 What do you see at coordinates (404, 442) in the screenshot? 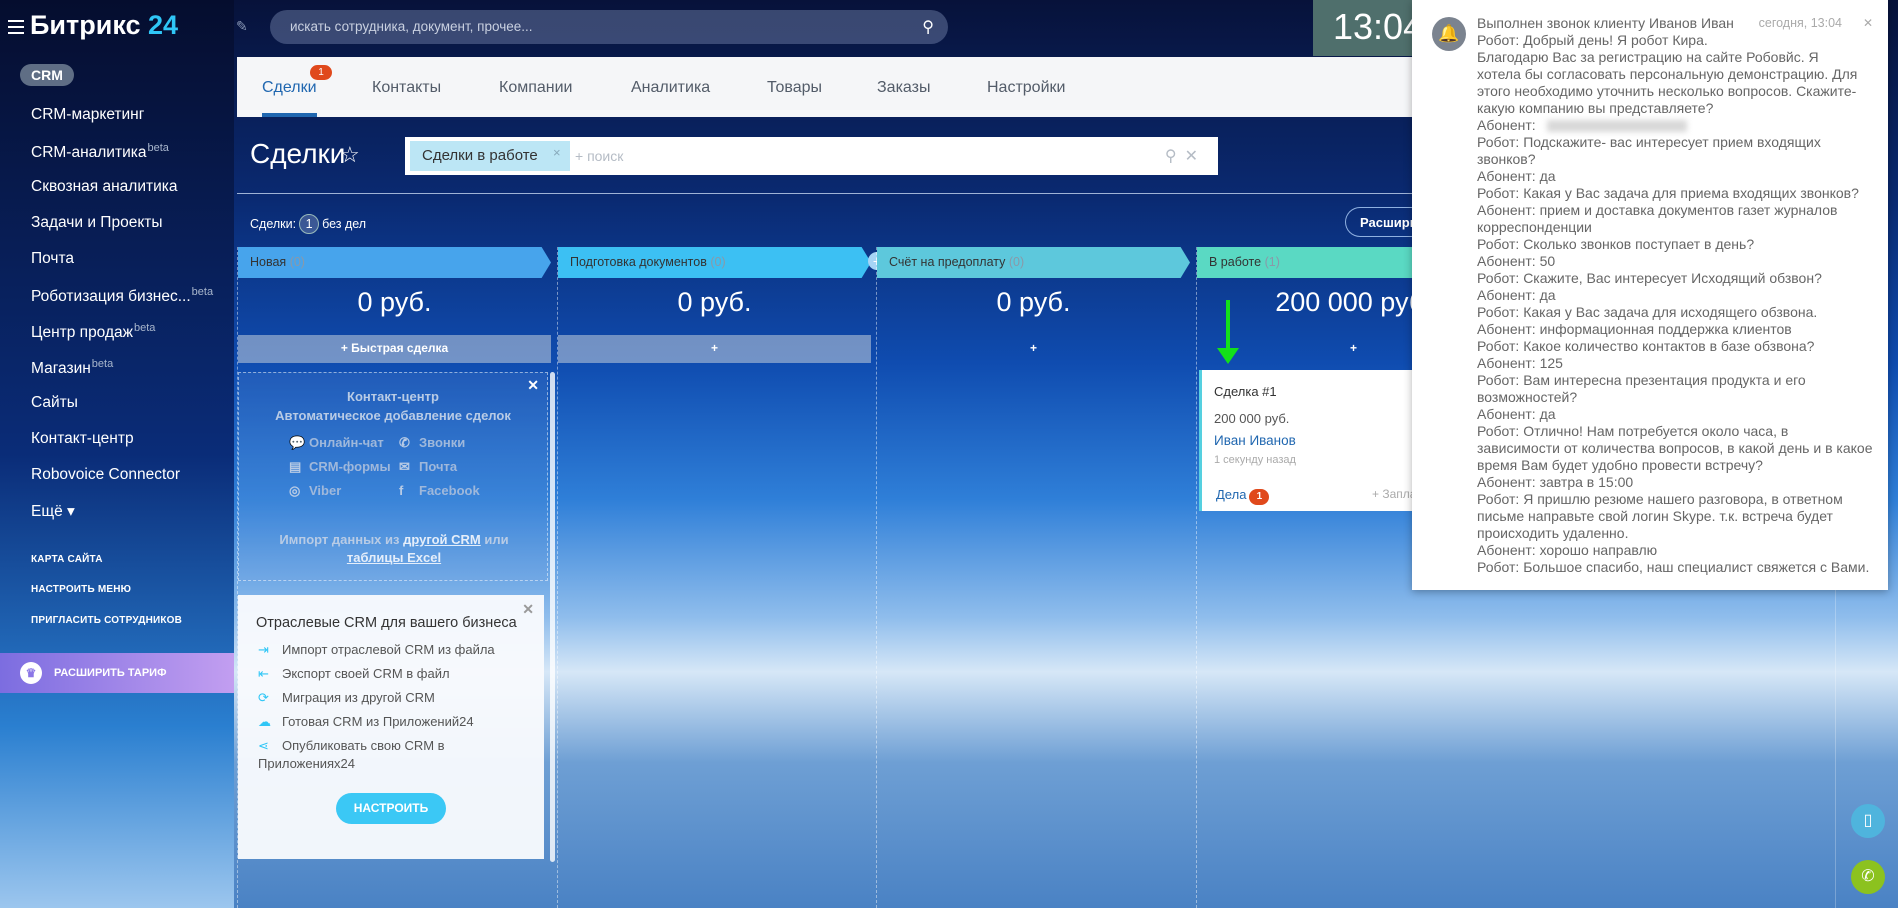
I see `phone-icon: ✆` at bounding box center [404, 442].